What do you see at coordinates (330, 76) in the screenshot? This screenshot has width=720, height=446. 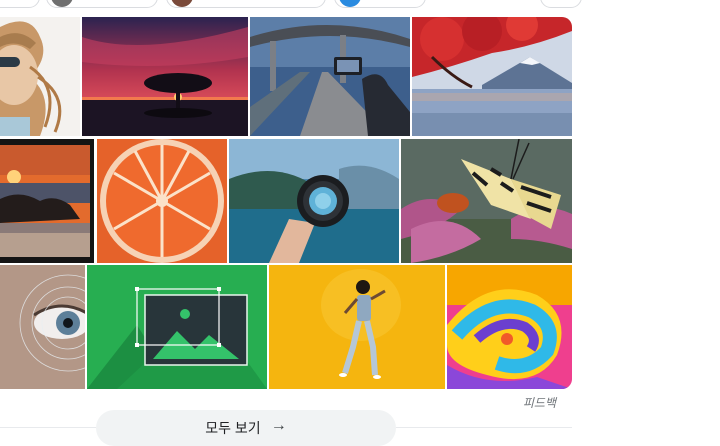 I see `phone-photo-road-icon` at bounding box center [330, 76].